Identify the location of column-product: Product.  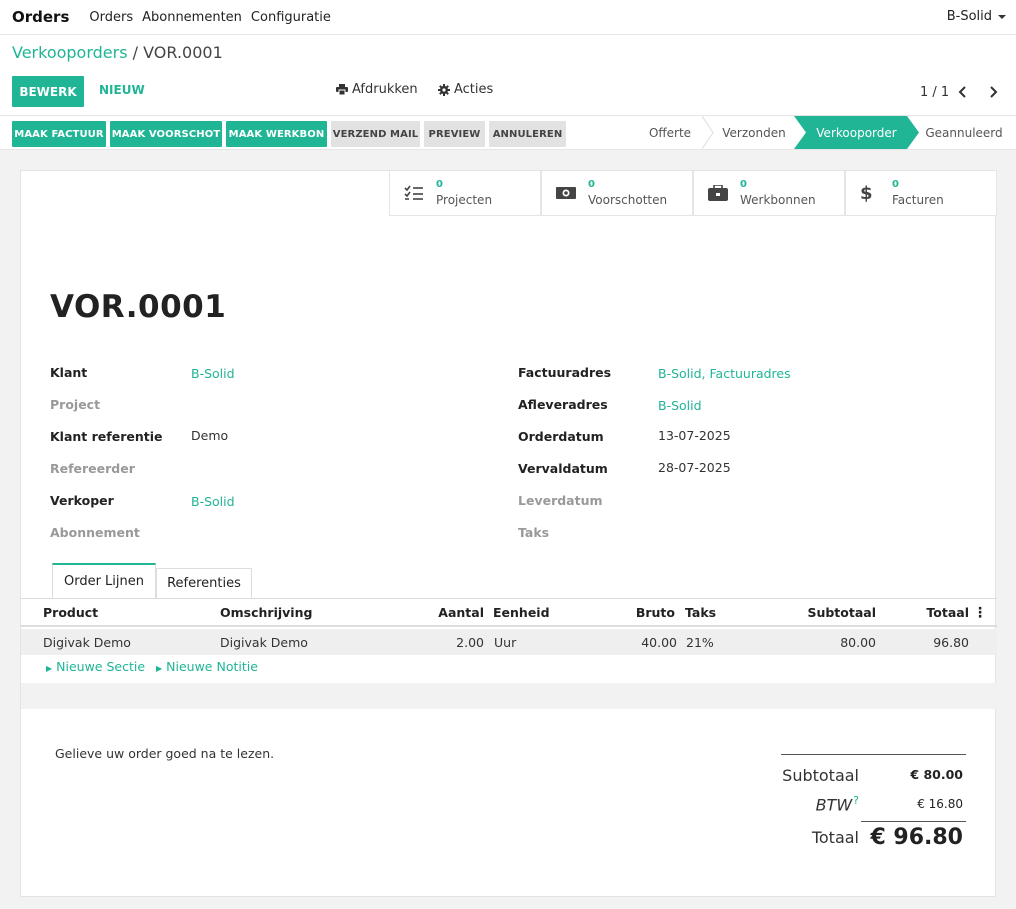
(70, 612).